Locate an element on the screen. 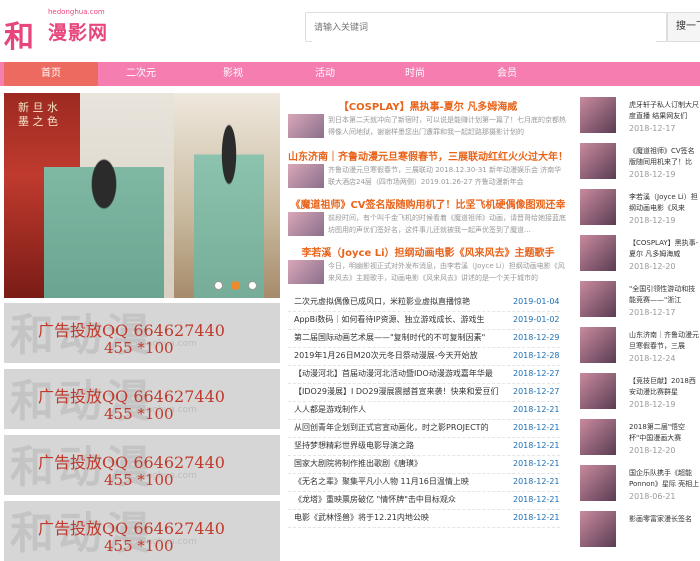  logo-name: 漫影网 is located at coordinates (78, 33).